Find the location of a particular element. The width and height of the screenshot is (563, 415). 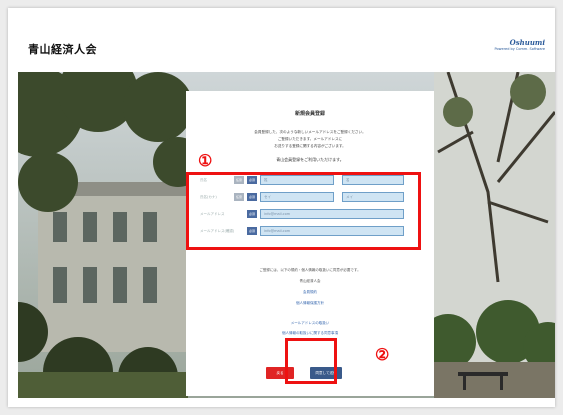

intro-line: 会員登録した、次のような新しいメールアドレスをご登録ください。 is located at coordinates (310, 132).